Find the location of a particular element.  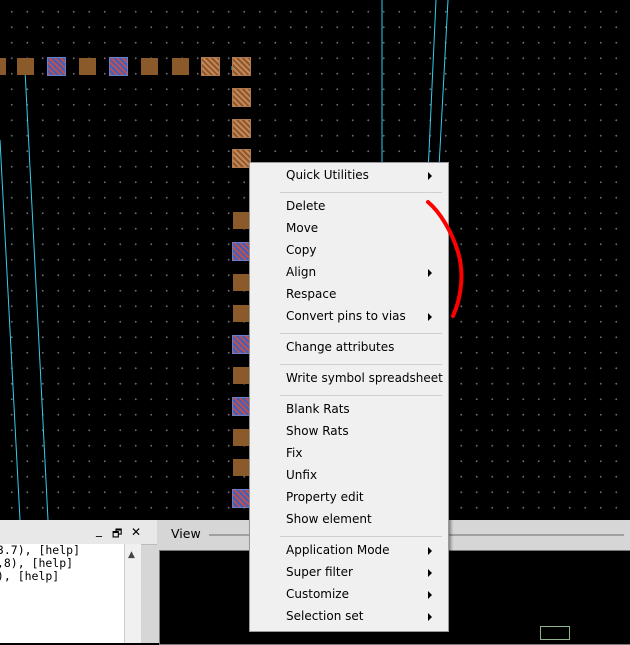

minimize-icon: _ is located at coordinates (99, 530).